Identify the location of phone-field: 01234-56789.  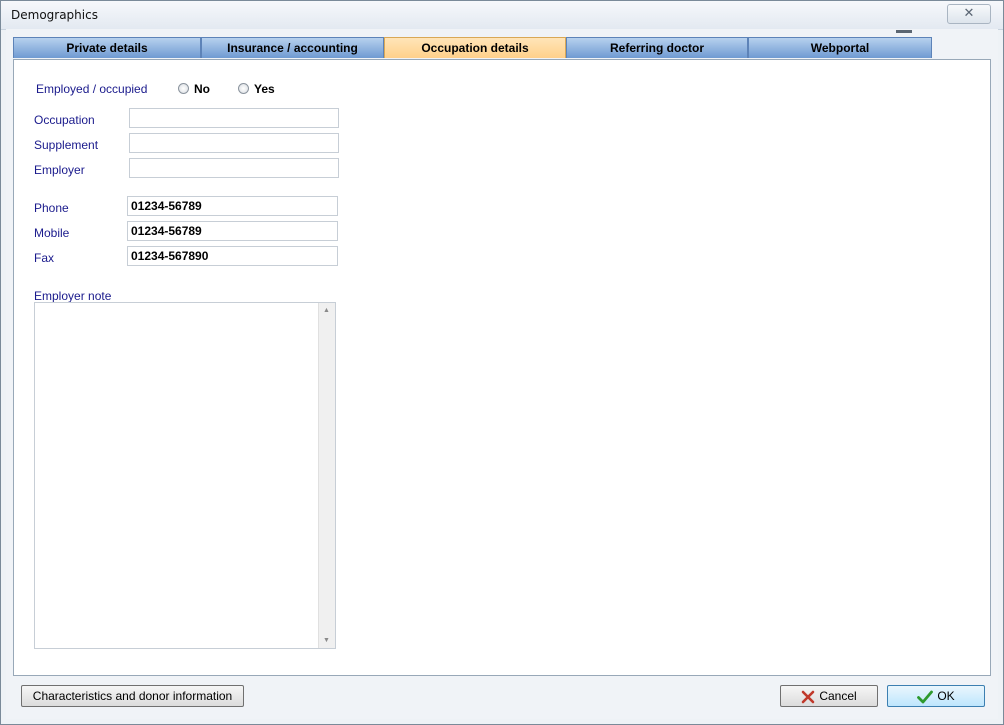
(232, 206).